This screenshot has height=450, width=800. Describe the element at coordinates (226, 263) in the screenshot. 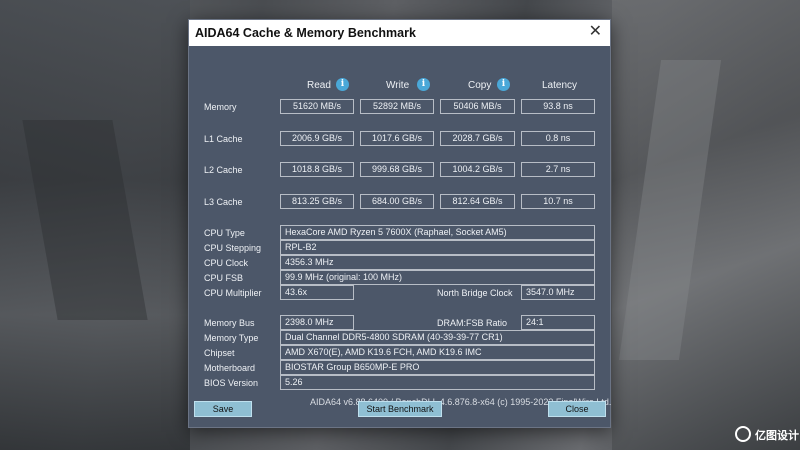

I see `cpu-clock-label: CPU Clock` at that location.